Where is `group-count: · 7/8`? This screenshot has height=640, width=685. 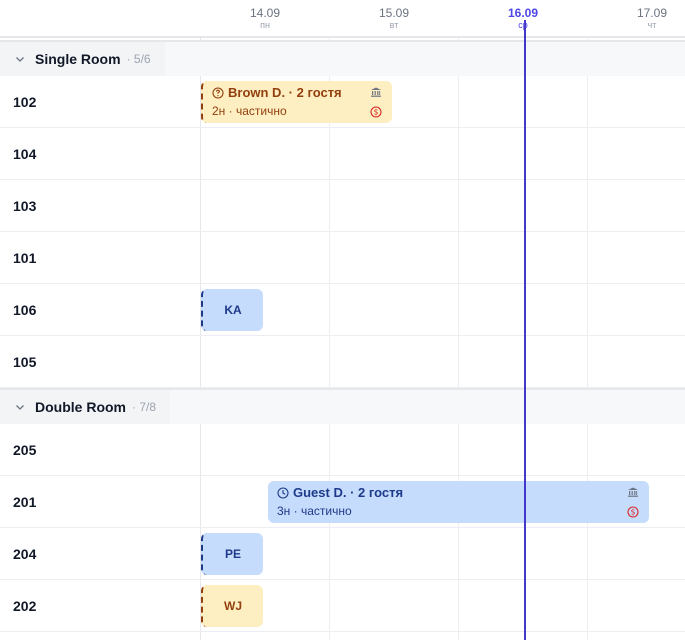 group-count: · 7/8 is located at coordinates (144, 407).